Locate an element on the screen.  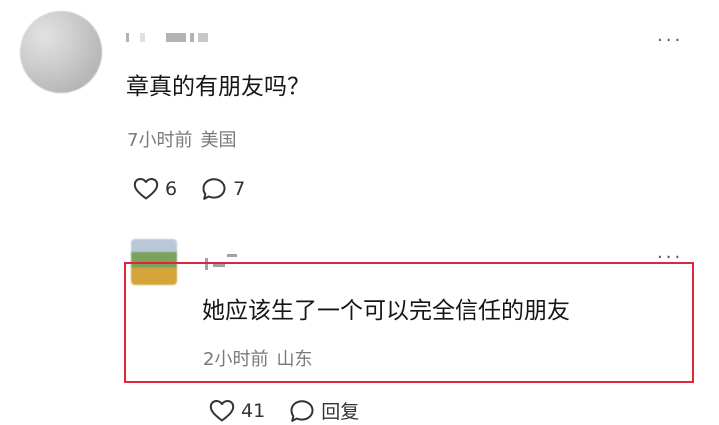
reply-count: 7 is located at coordinates (239, 189).